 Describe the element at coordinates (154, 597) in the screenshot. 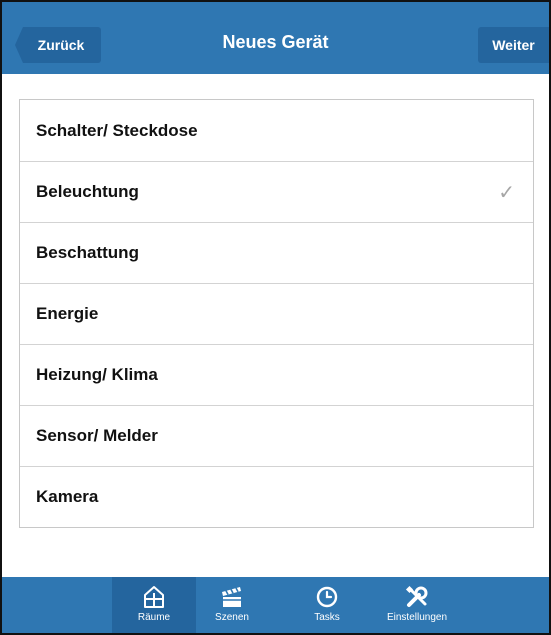

I see `house-icon` at that location.